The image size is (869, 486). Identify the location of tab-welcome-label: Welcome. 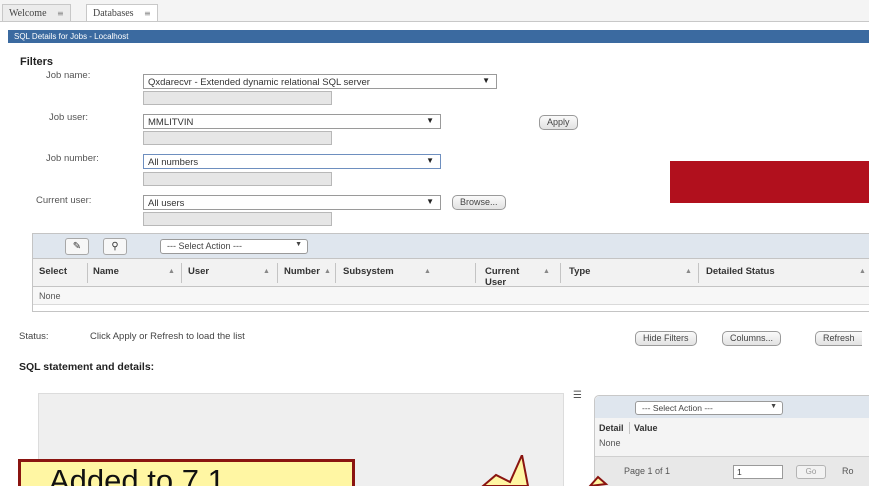
(28, 13).